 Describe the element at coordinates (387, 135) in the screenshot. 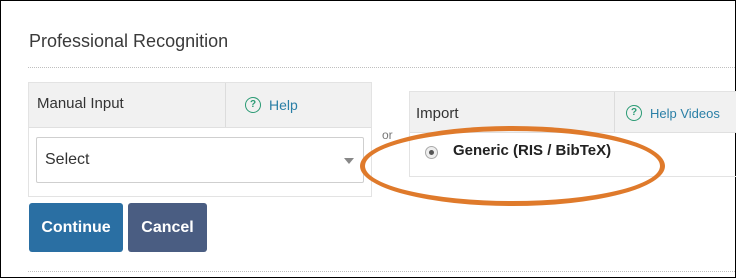

I see `or-separator: or` at that location.